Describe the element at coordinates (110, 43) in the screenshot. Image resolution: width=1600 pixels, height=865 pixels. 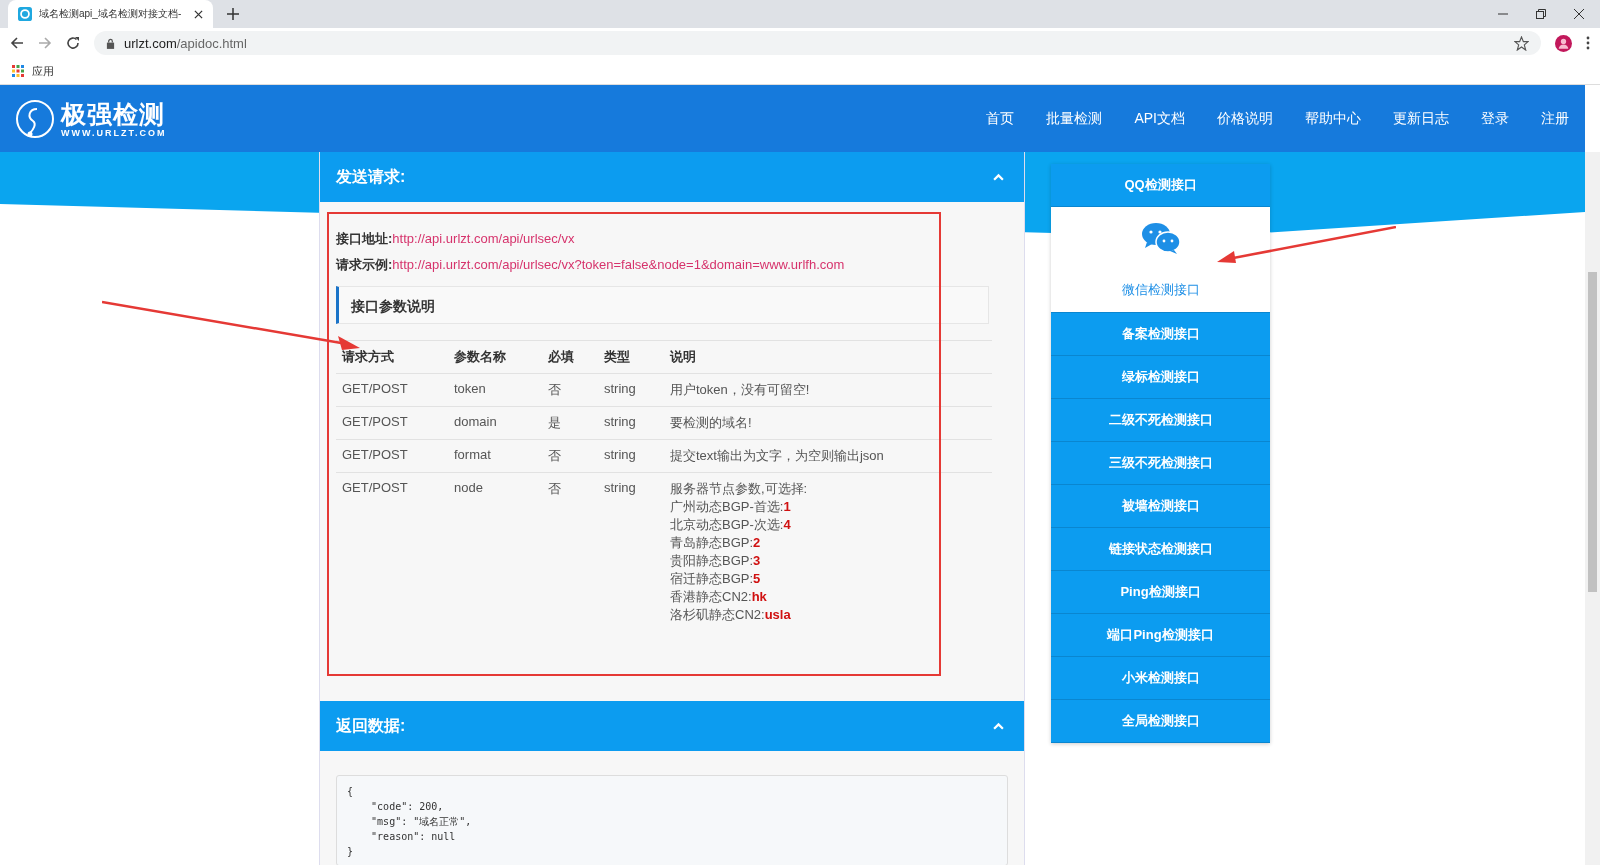
I see `lock-icon` at that location.